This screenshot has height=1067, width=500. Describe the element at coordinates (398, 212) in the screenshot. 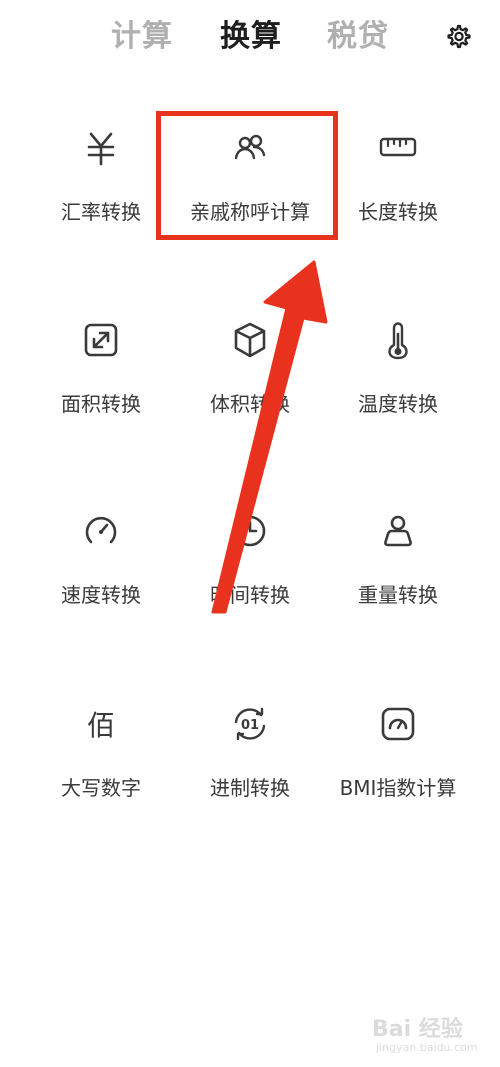

I see `length-label: 长度转换` at that location.